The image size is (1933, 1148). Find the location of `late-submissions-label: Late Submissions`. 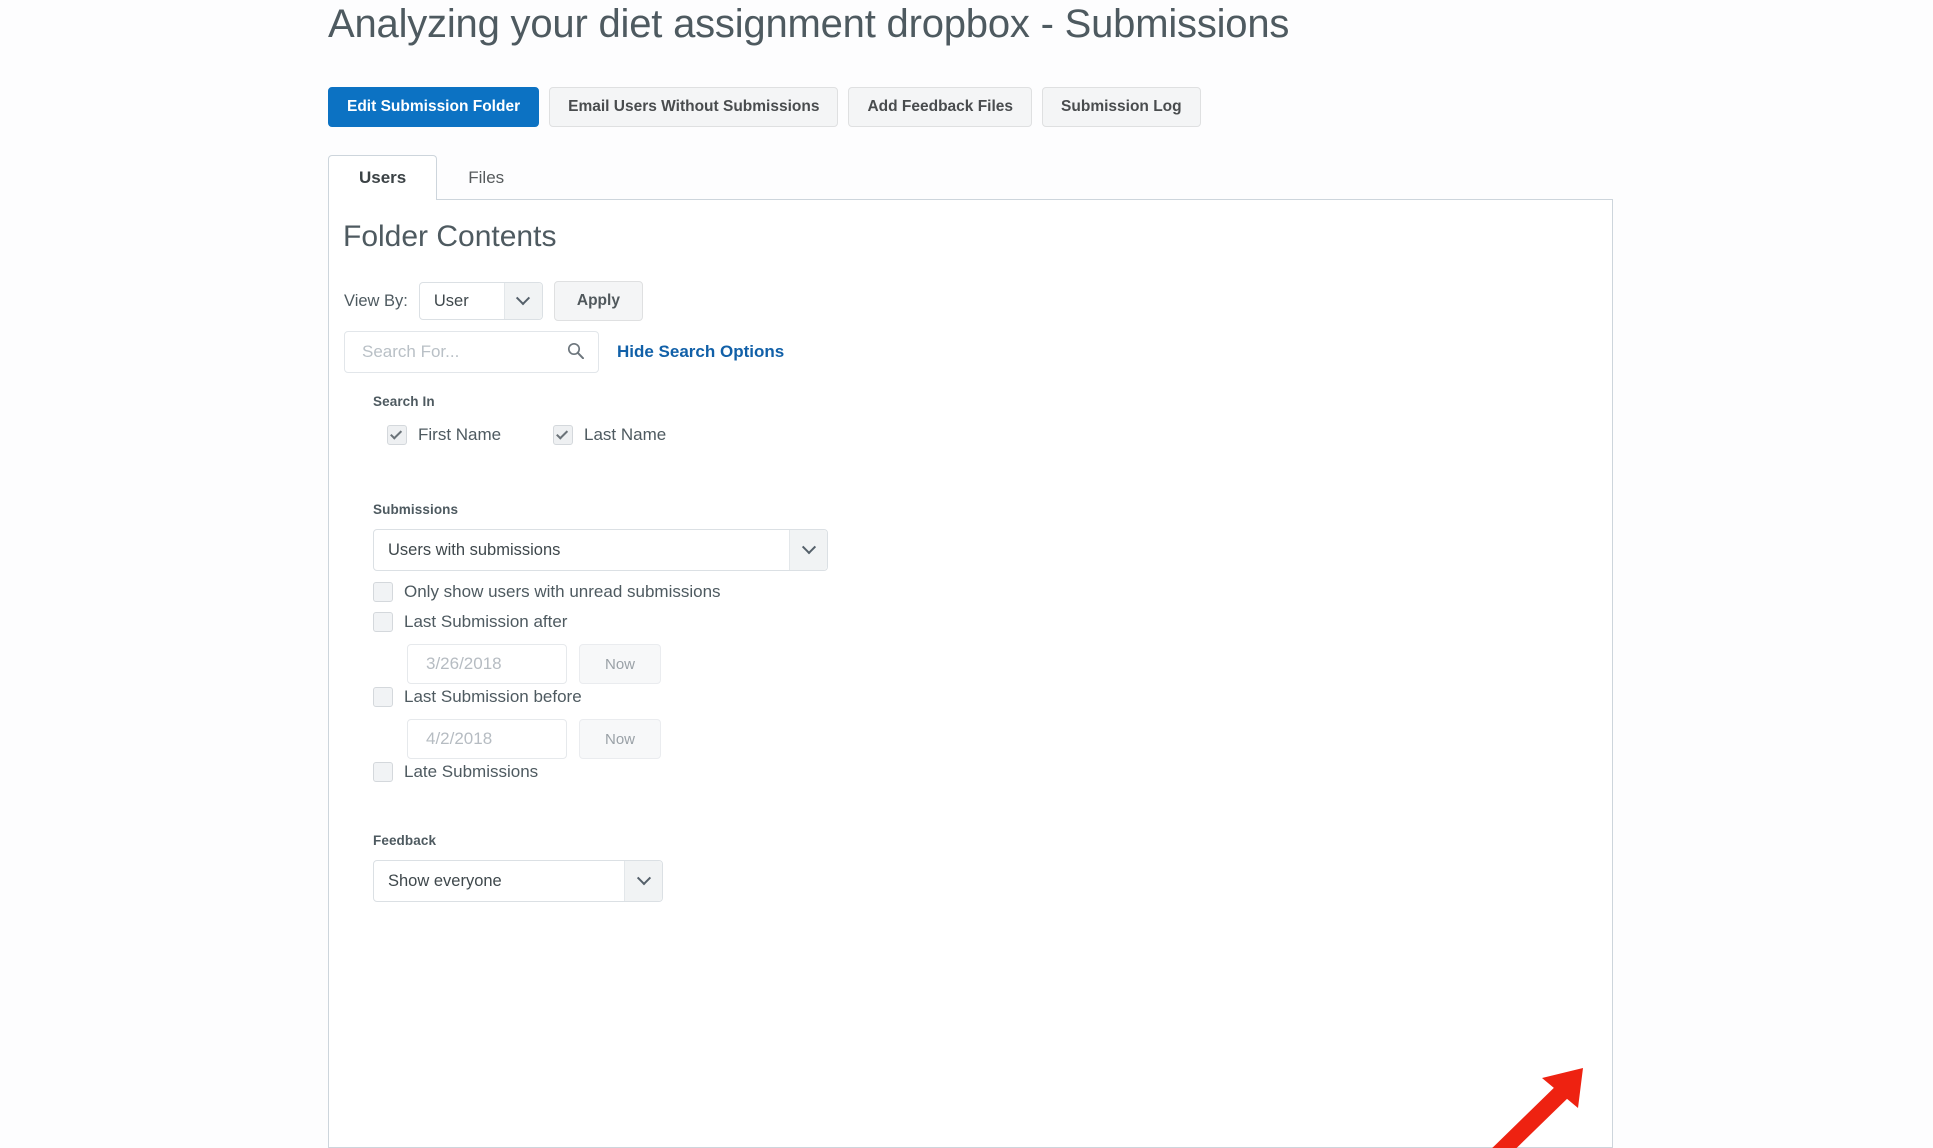

late-submissions-label: Late Submissions is located at coordinates (471, 771).